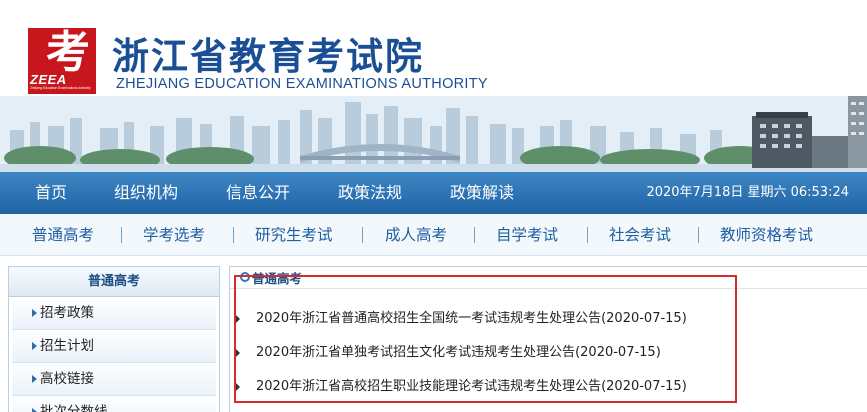  What do you see at coordinates (527, 235) in the screenshot?
I see `subnav-self-study: 自学考试` at bounding box center [527, 235].